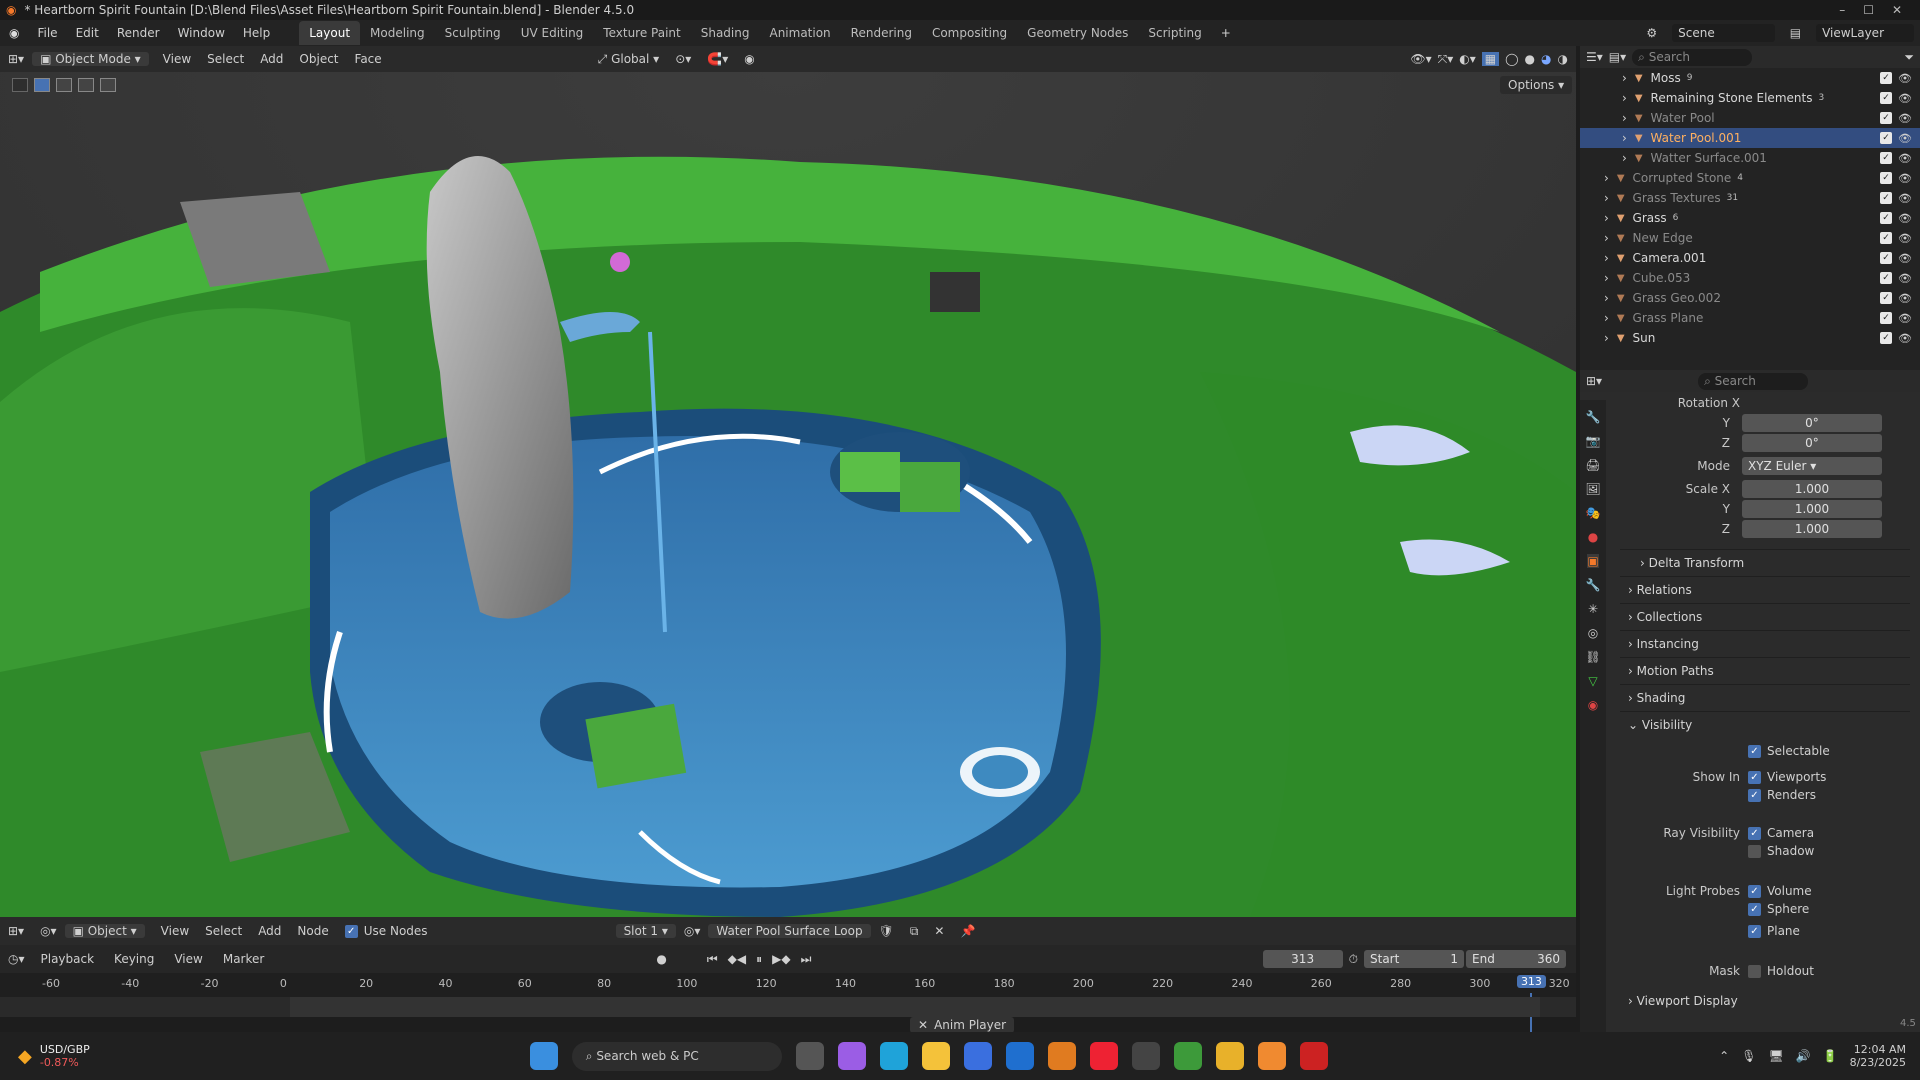 This screenshot has height=1080, width=1920. Describe the element at coordinates (1803, 1056) in the screenshot. I see `volume-icon: 🔊` at that location.